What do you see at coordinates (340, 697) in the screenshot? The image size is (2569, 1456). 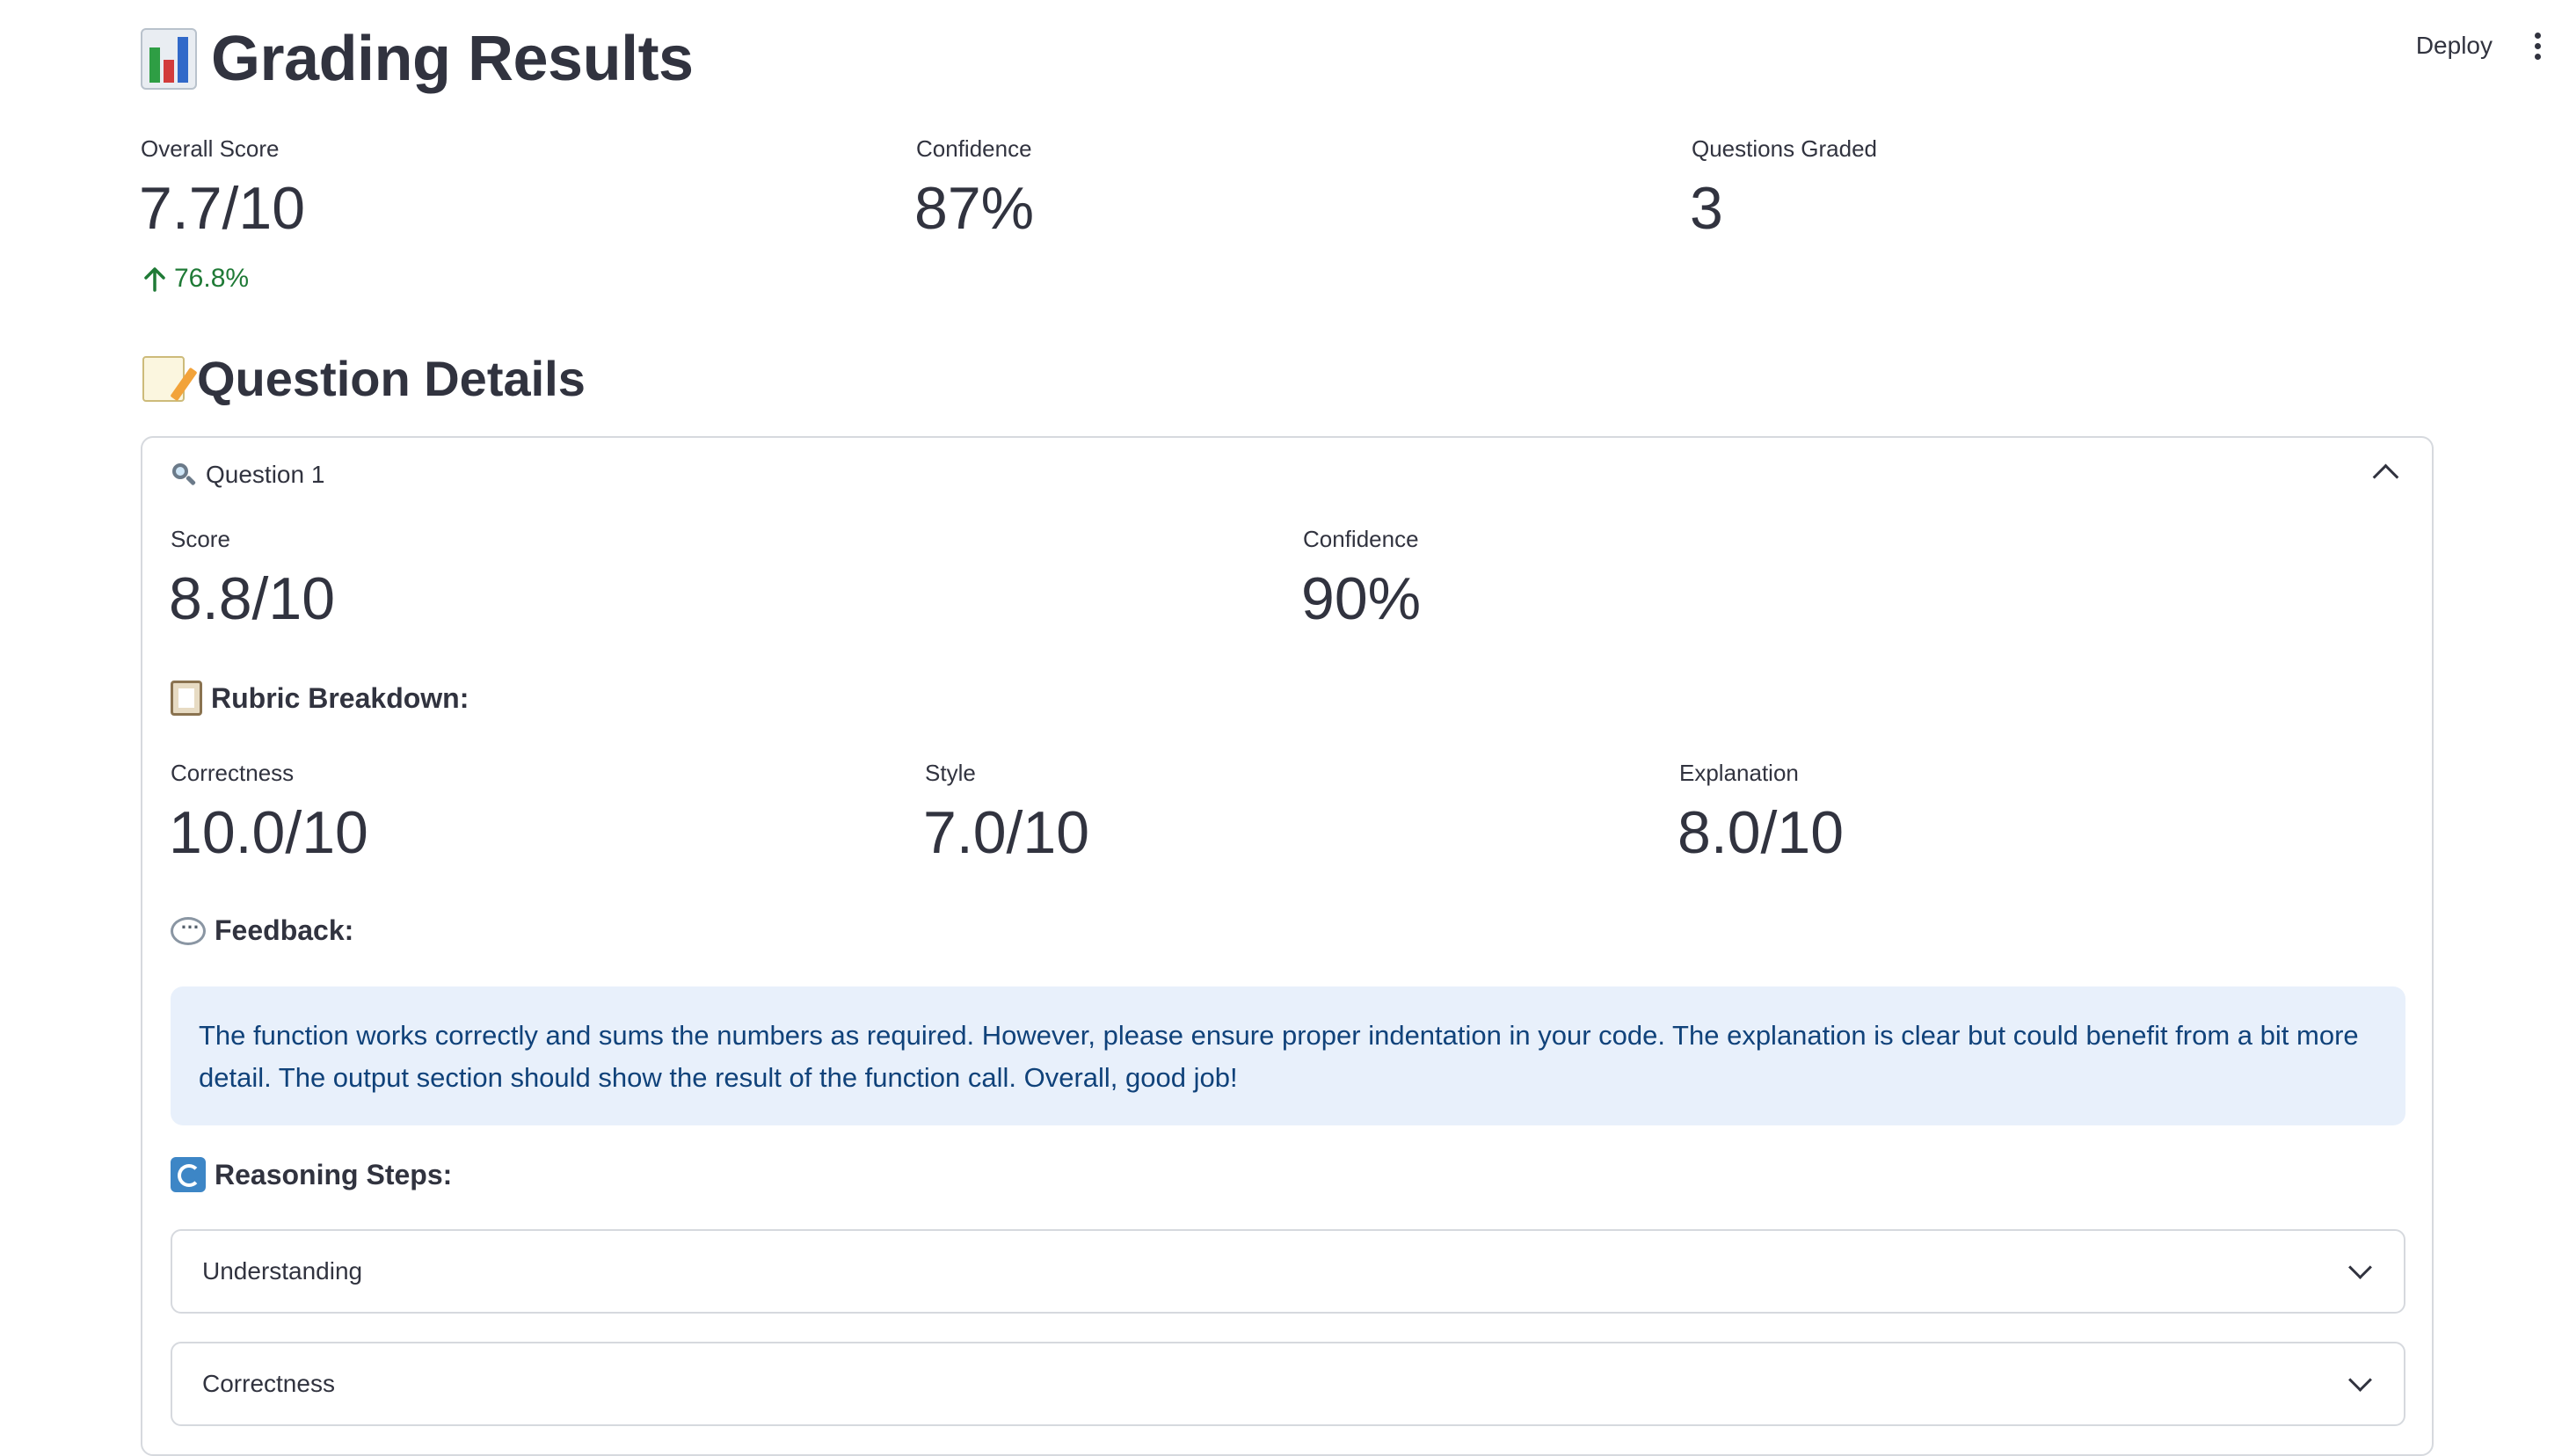 I see `rubric-heading-text: Rubric Breakdown:` at bounding box center [340, 697].